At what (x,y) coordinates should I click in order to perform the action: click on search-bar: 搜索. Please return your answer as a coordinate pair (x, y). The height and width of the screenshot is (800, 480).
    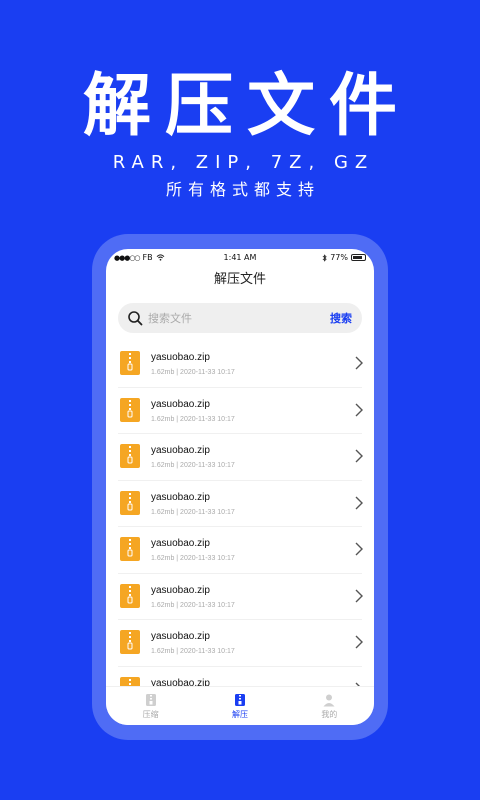
    Looking at the image, I should click on (240, 318).